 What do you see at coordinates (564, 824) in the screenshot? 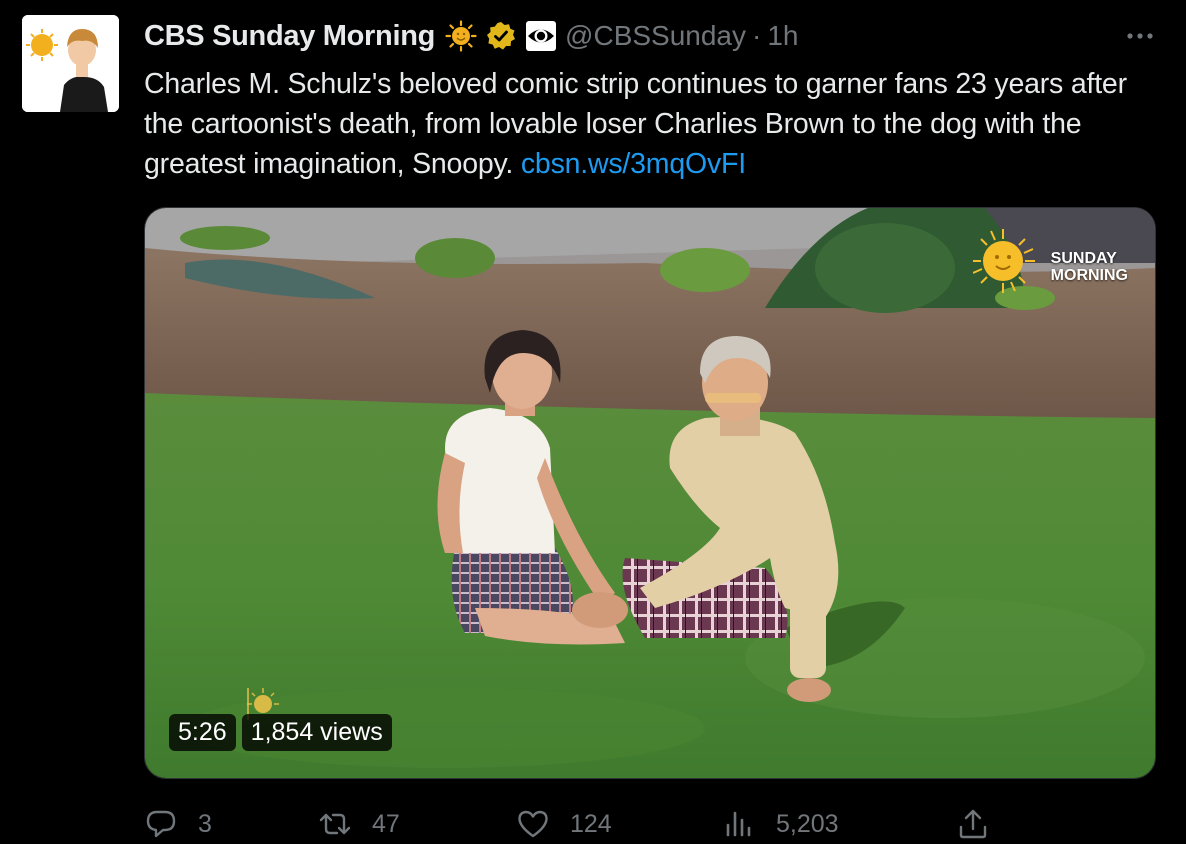
I see `like-button: 124` at bounding box center [564, 824].